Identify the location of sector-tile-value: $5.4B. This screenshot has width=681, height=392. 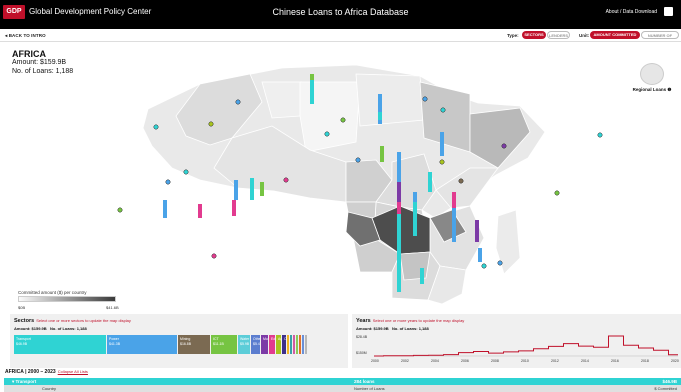
(256, 343).